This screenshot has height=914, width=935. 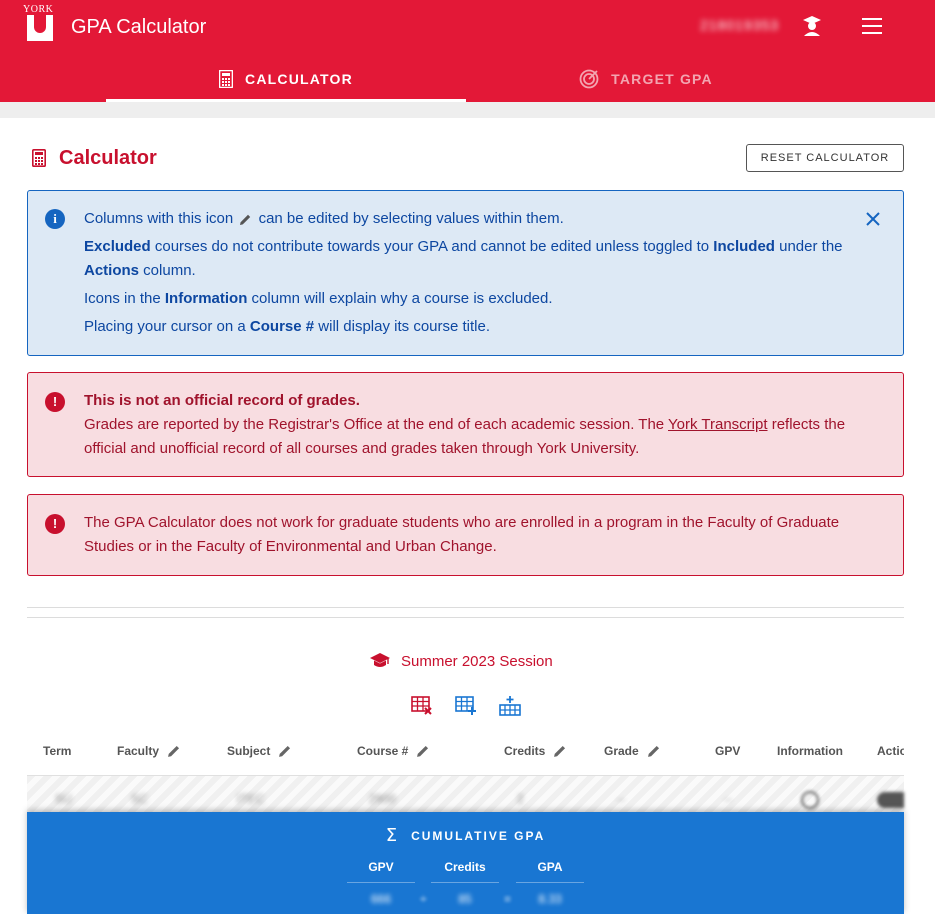 What do you see at coordinates (550, 899) in the screenshot?
I see `cumulative-gpa-value: 8.33` at bounding box center [550, 899].